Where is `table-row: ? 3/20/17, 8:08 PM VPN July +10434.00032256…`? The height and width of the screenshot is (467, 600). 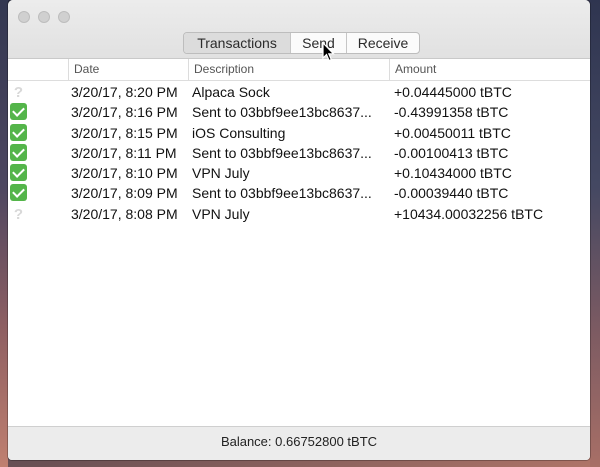
table-row: ? 3/20/17, 8:08 PM VPN July +10434.00032256… is located at coordinates (299, 214).